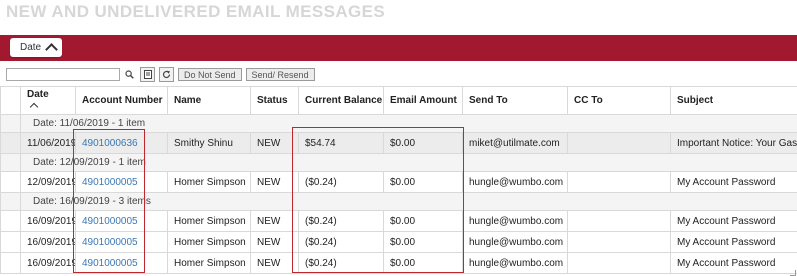 This screenshot has width=797, height=276. Describe the element at coordinates (209, 100) in the screenshot. I see `column-header-name: Name` at that location.